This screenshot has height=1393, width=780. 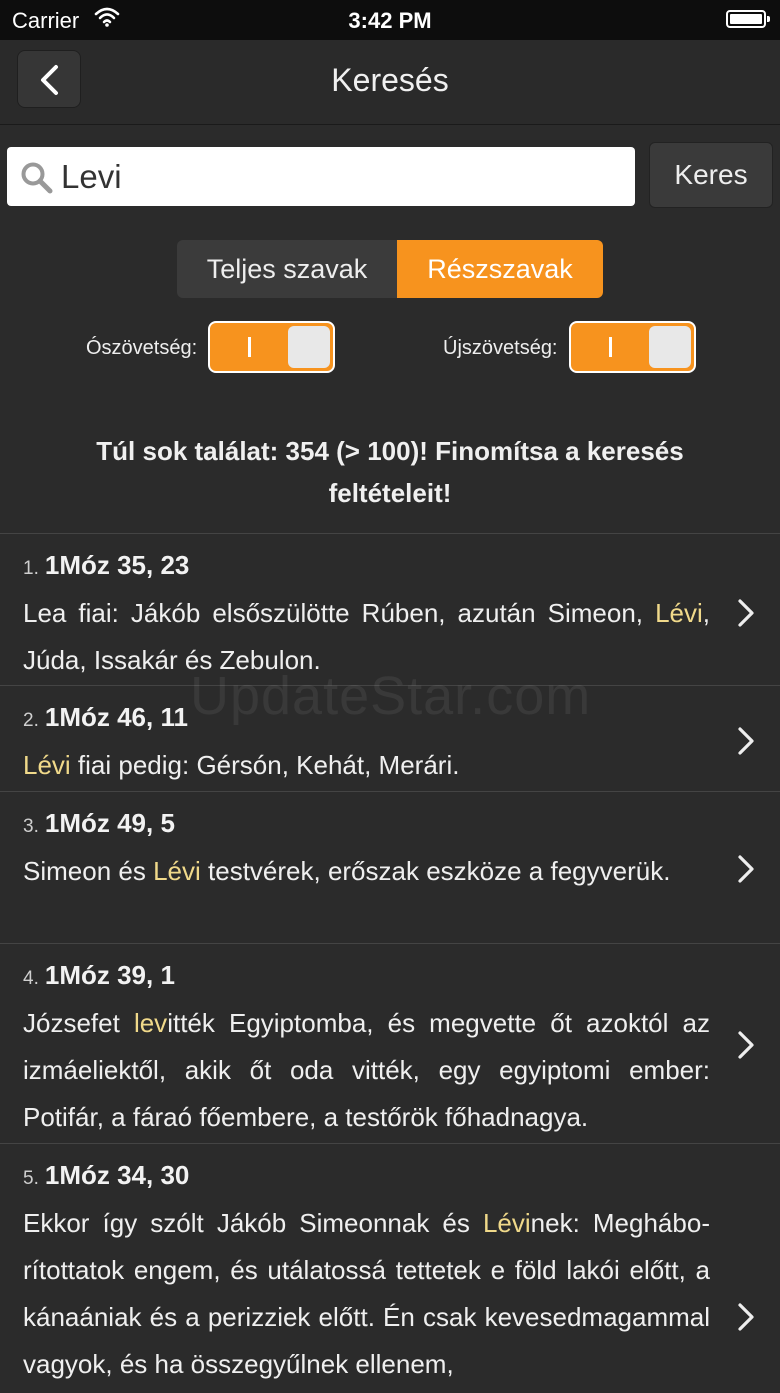 I want to click on result-ref-text: 1Móz 35, 23, so click(x=117, y=565).